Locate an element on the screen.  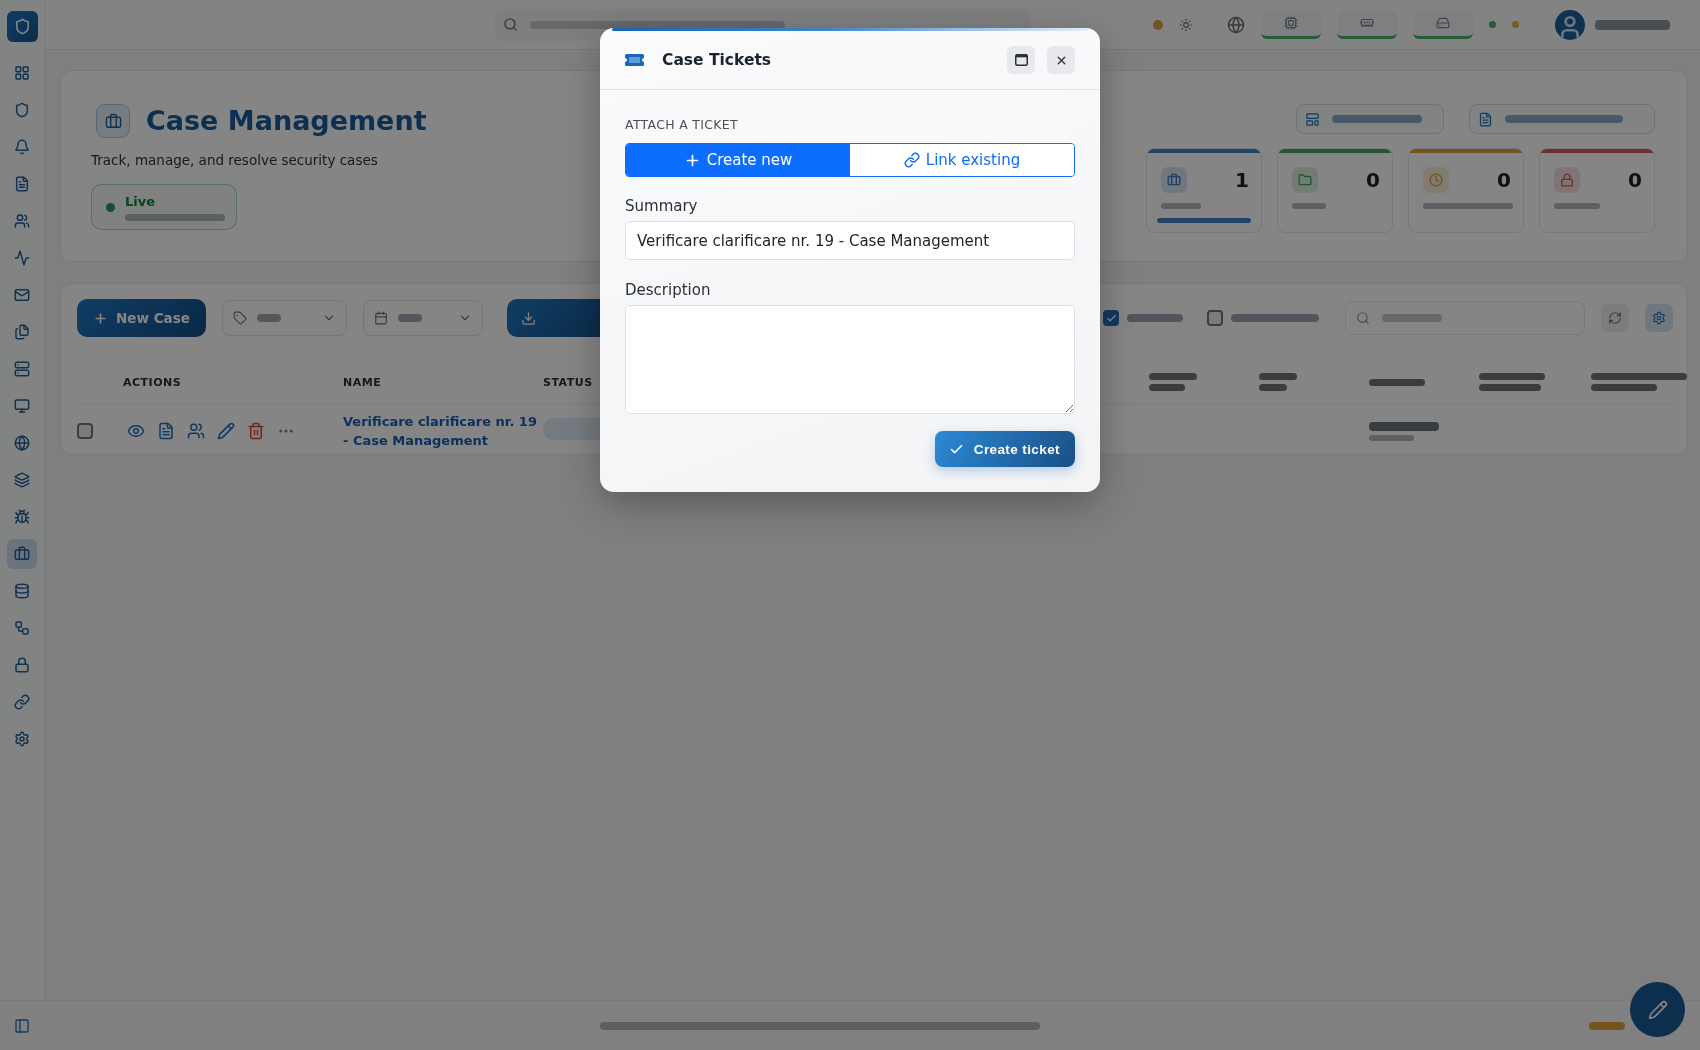
trash-icon is located at coordinates (256, 431).